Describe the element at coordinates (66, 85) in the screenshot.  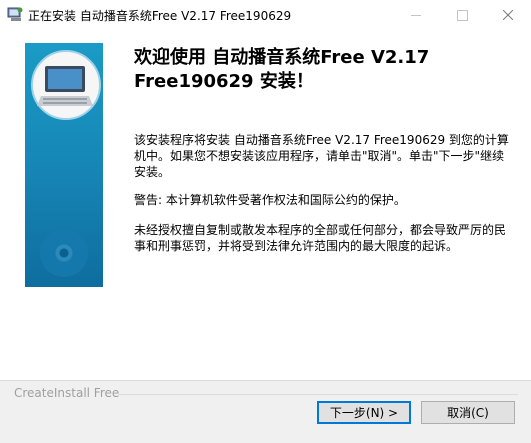
I see `computer-logo-icon` at that location.